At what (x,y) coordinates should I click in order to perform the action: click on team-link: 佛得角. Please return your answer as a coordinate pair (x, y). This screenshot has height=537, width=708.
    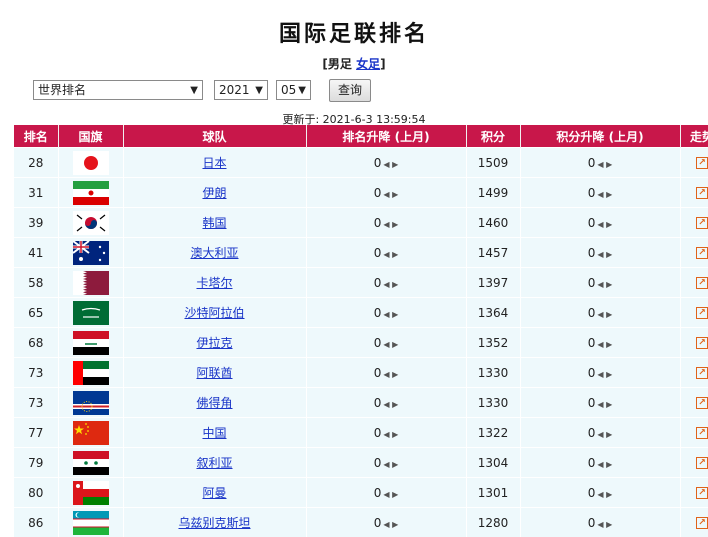
    Looking at the image, I should click on (214, 403).